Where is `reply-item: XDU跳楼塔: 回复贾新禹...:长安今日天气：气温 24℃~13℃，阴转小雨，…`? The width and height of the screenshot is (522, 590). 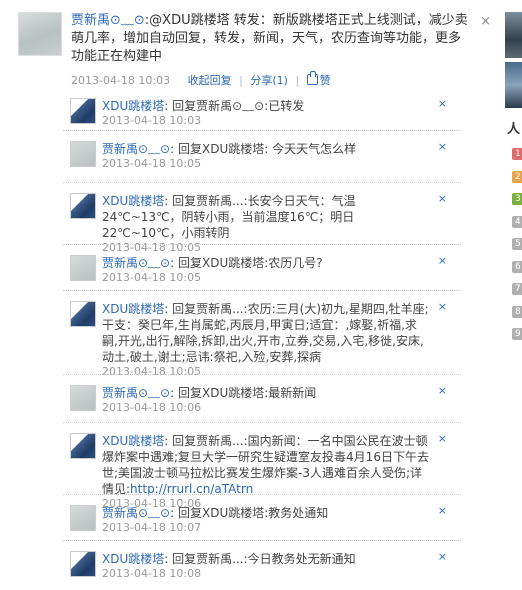
reply-item: XDU跳楼塔: 回复贾新禹...:长安今日天气：气温 24℃~13℃，阴转小雨，… is located at coordinates (262, 218).